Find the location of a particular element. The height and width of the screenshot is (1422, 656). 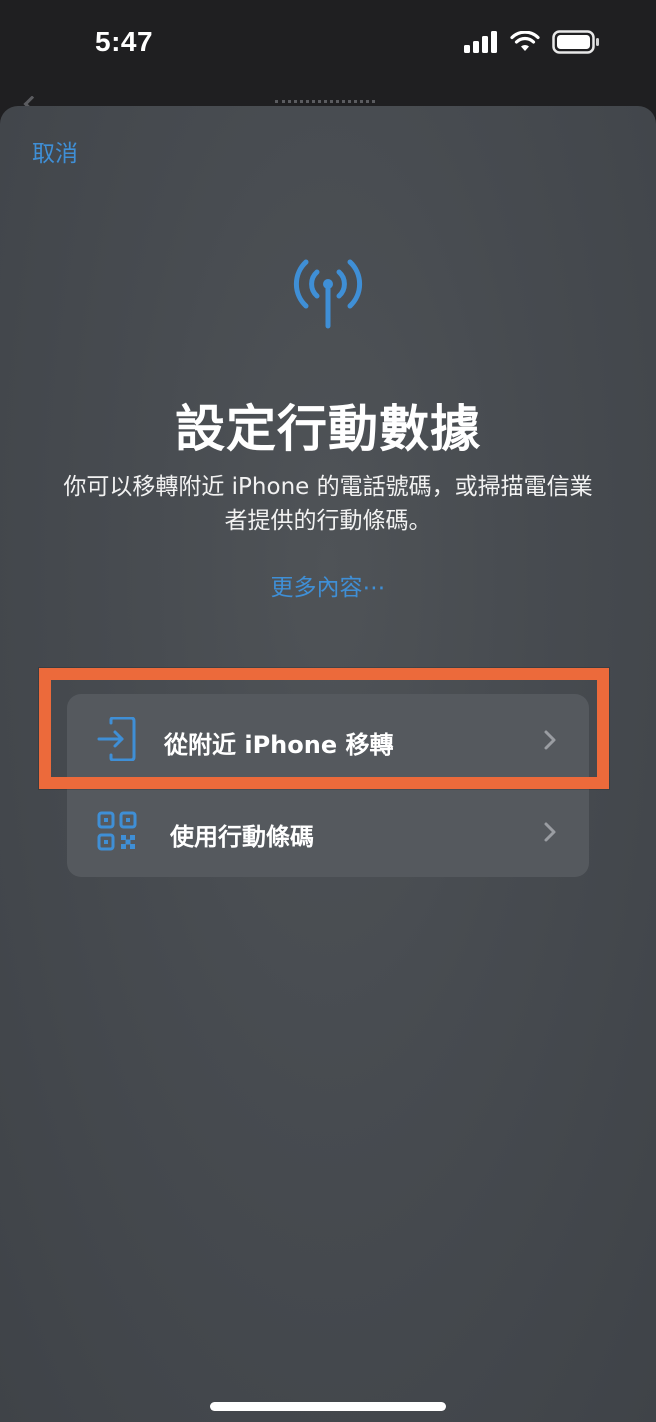

home-indicator is located at coordinates (328, 1406).